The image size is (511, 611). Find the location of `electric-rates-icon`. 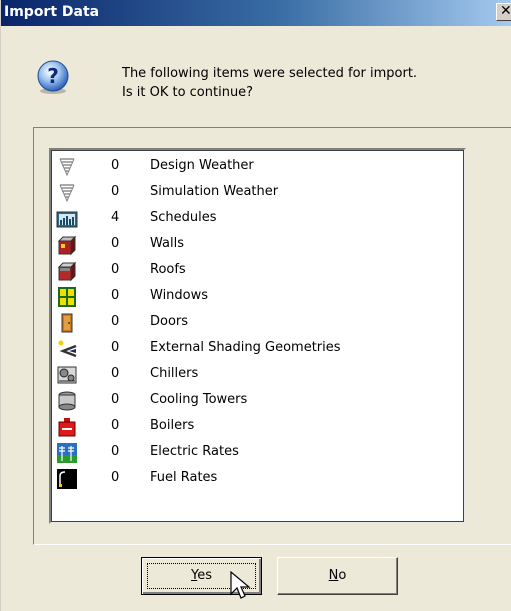

electric-rates-icon is located at coordinates (67, 453).